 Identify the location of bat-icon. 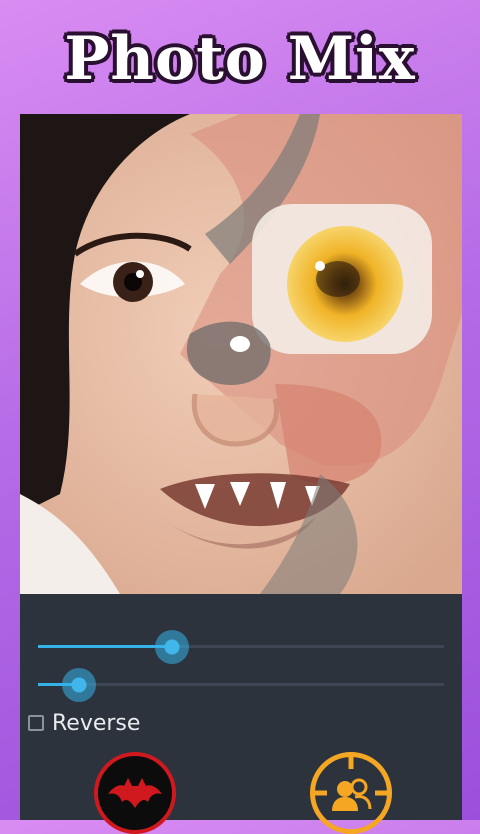
(135, 793).